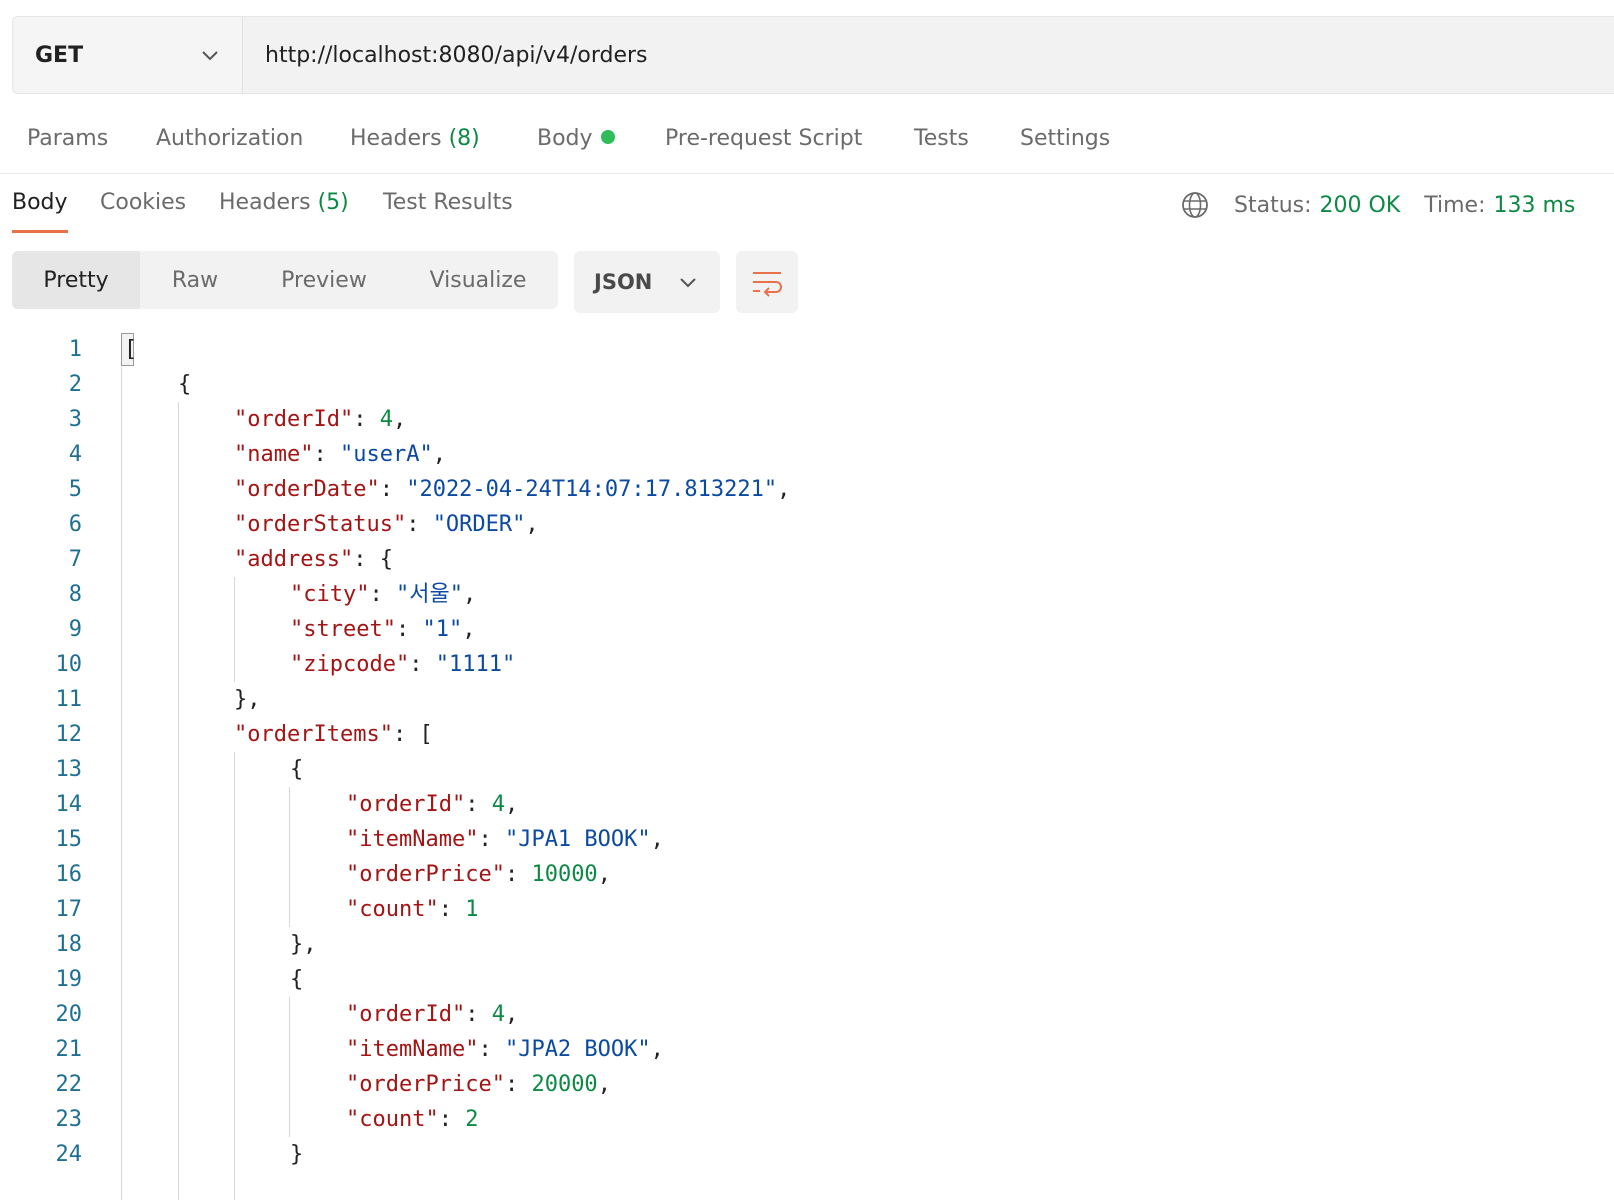 This screenshot has height=1200, width=1614. I want to click on json-string: "ORDER", so click(479, 524).